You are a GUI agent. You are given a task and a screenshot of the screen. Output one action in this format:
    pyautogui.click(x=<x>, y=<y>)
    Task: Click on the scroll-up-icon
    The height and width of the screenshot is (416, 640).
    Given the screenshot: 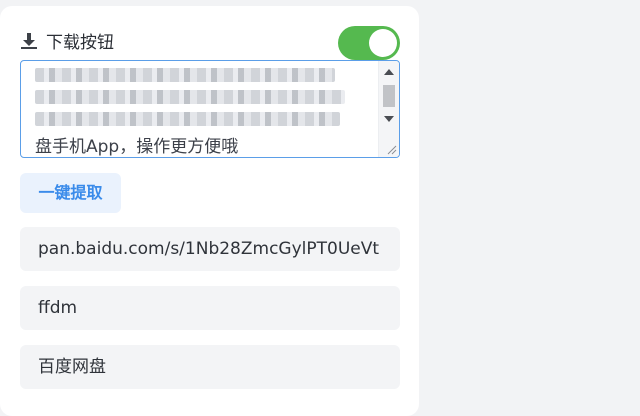 What is the action you would take?
    pyautogui.click(x=389, y=72)
    